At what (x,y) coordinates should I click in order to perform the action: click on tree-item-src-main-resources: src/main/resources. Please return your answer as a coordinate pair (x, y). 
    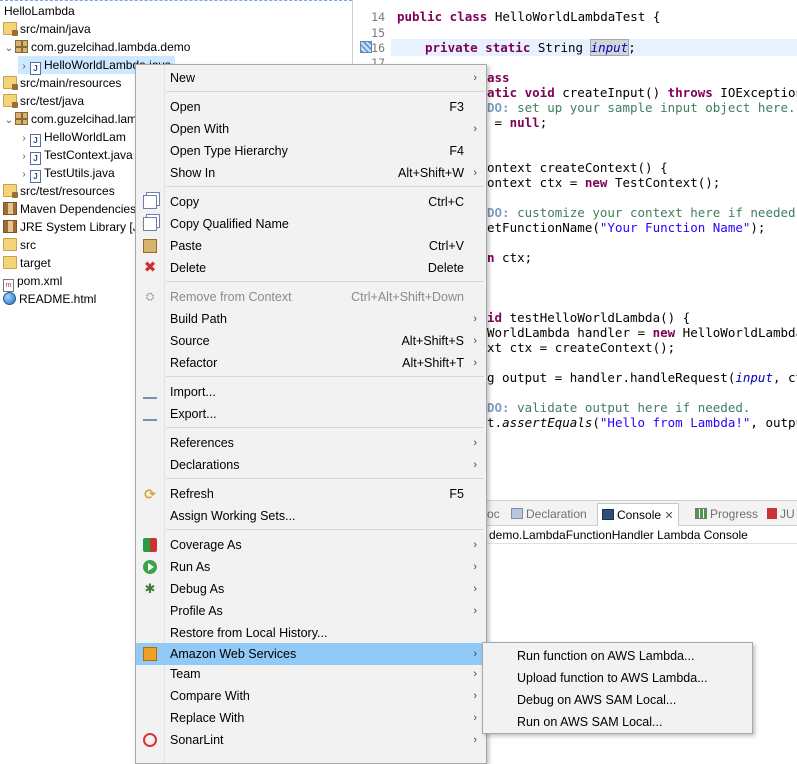
    Looking at the image, I should click on (62, 83).